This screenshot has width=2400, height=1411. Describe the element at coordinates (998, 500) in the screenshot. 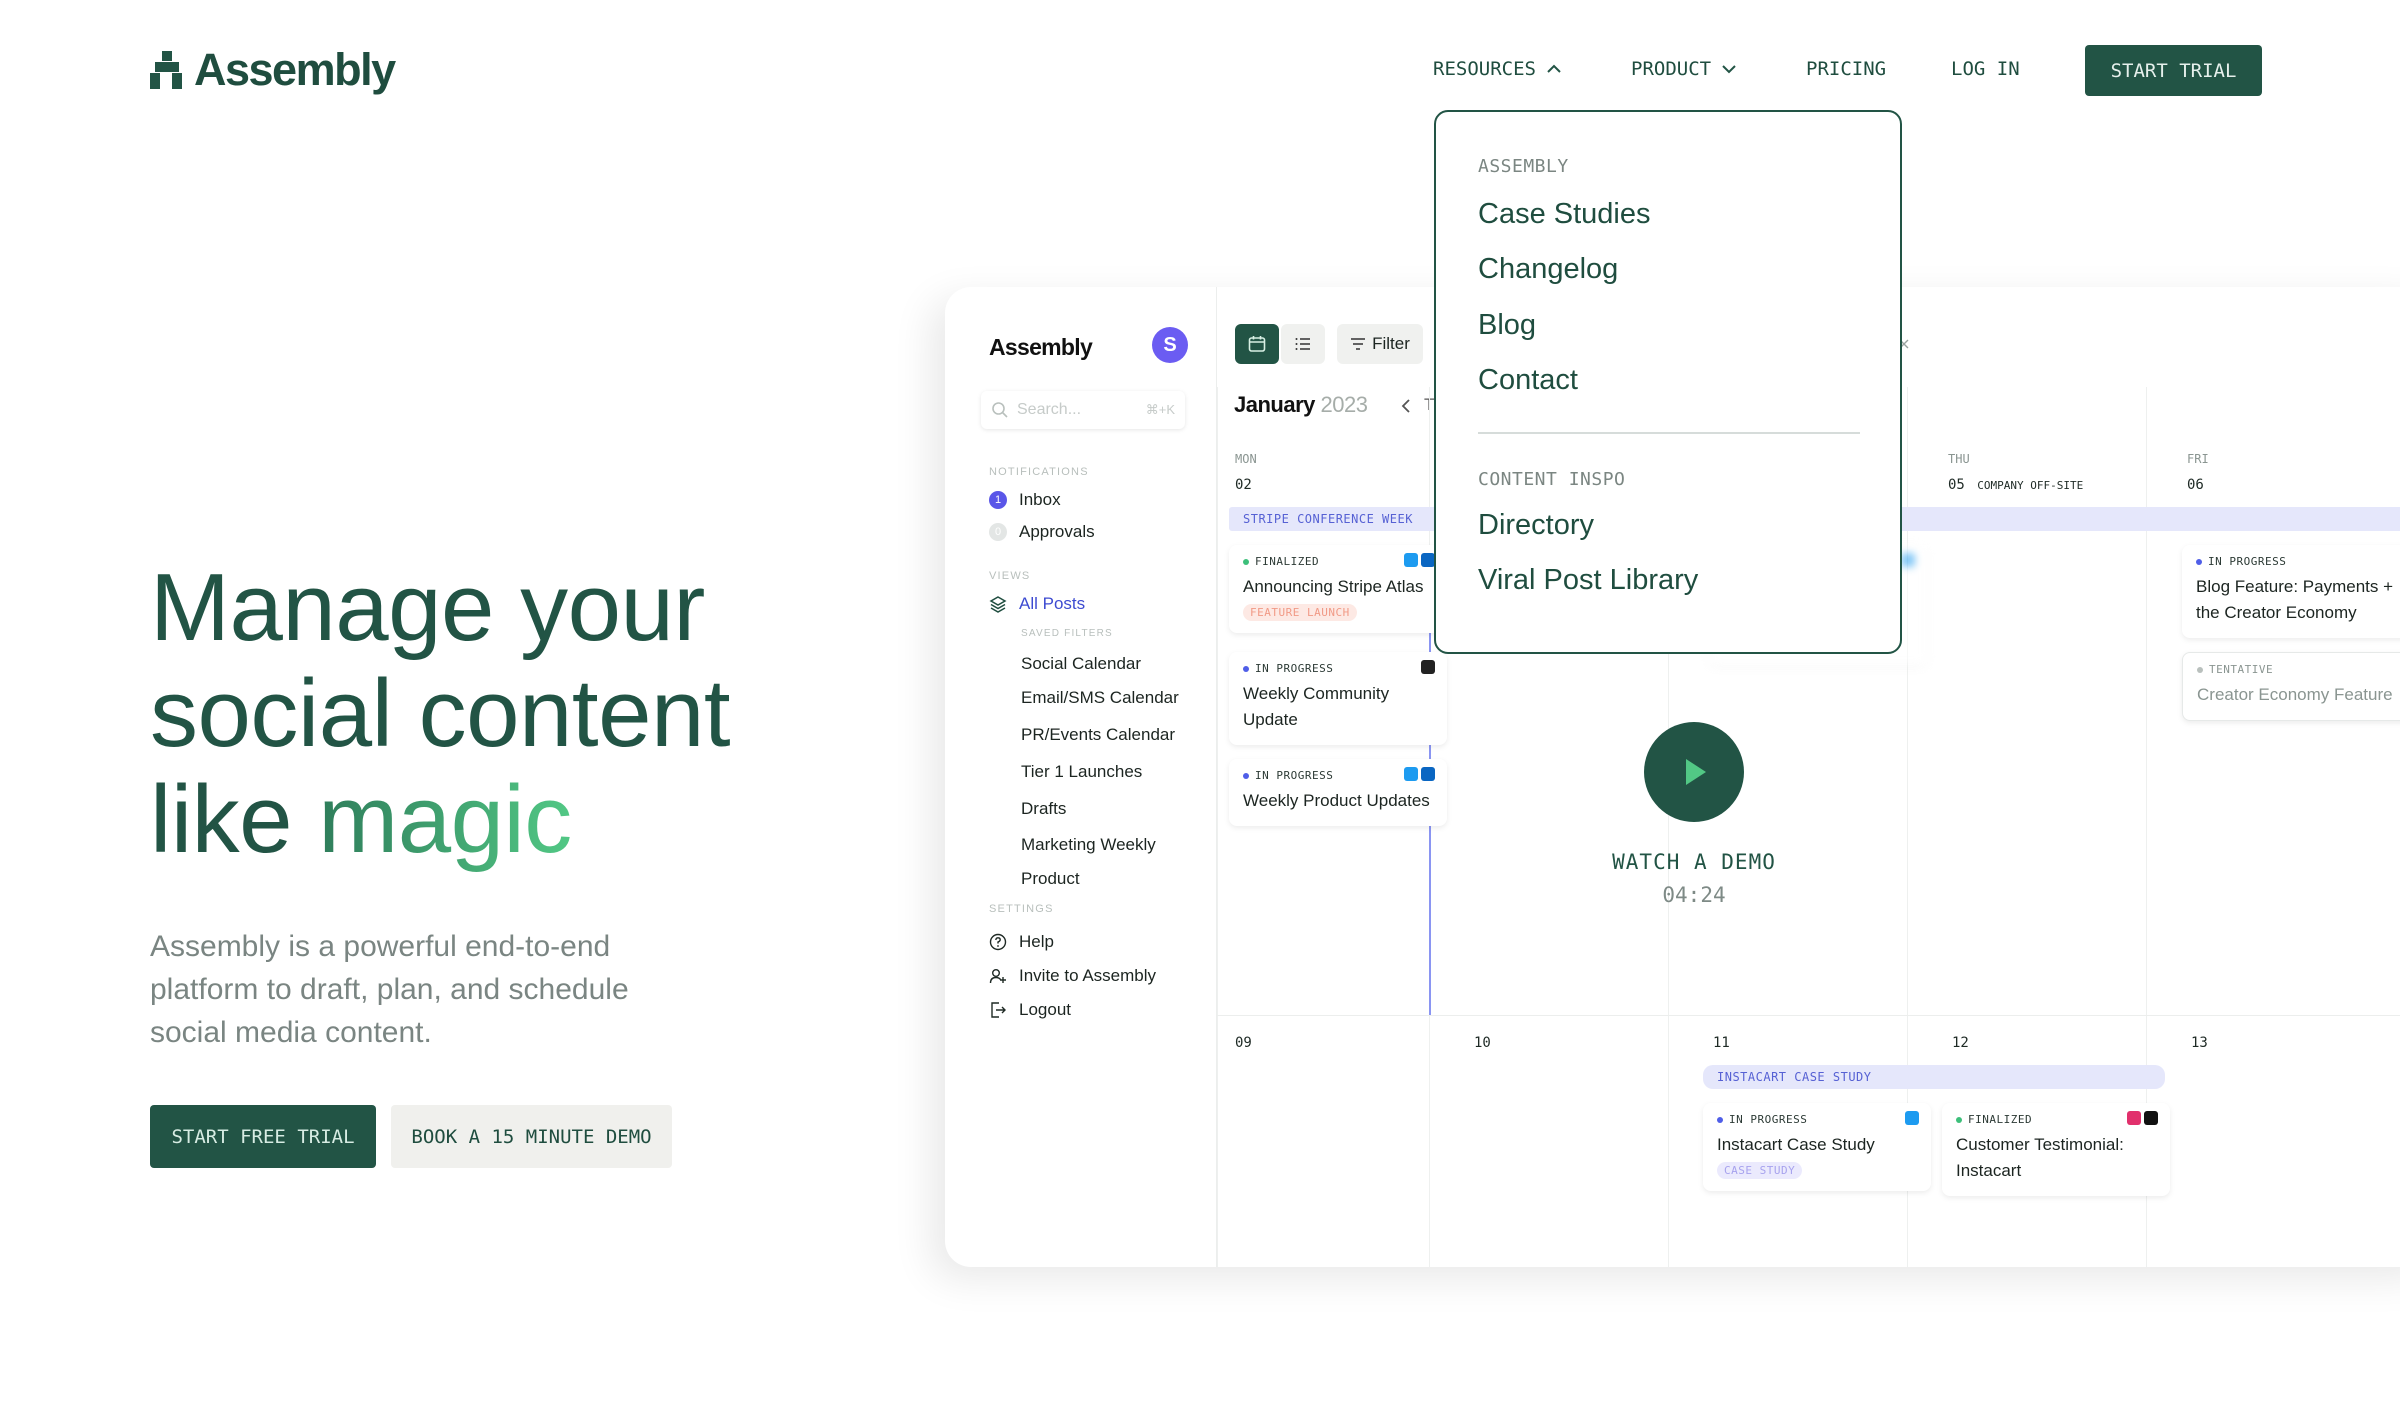

I see `inbox-count-badge: 1` at that location.